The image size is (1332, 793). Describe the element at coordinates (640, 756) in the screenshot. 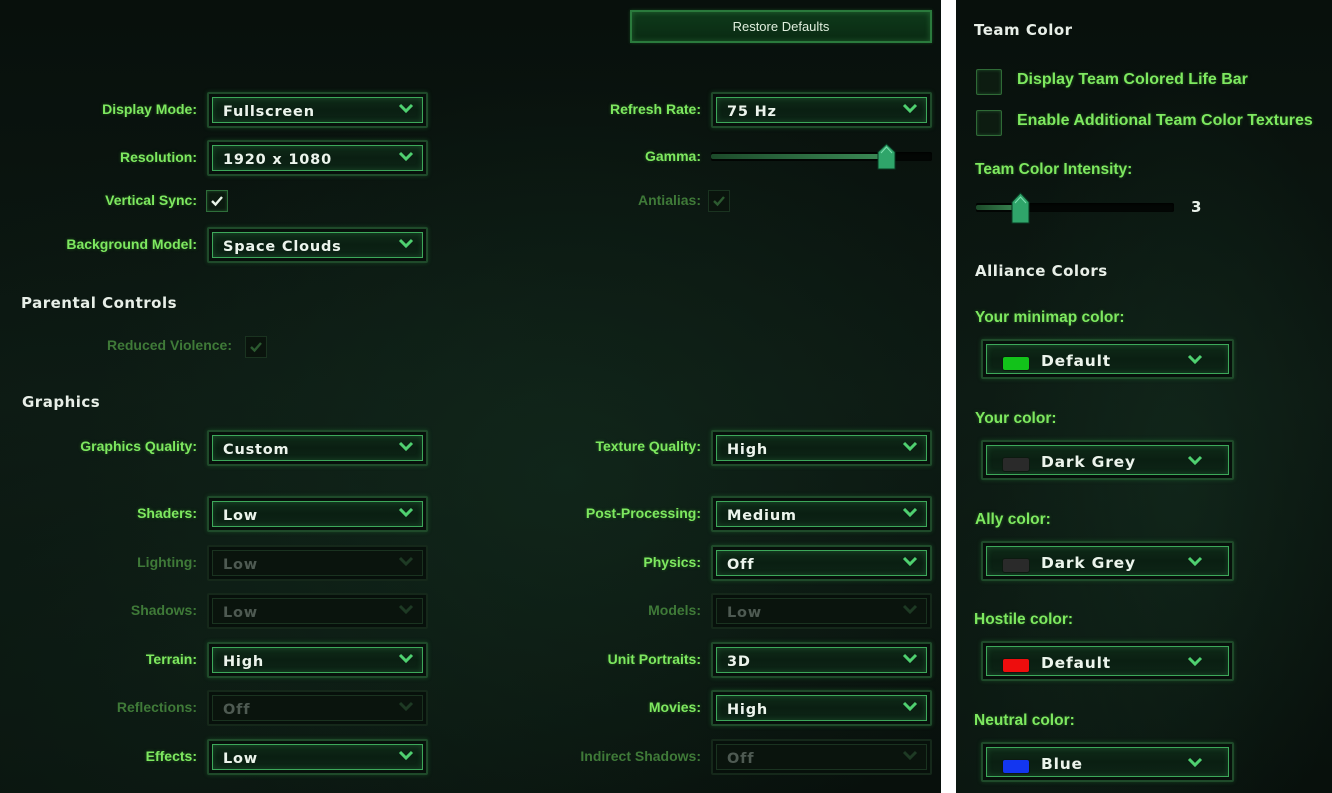

I see `indirect-shadows-label: Indirect Shadows:` at that location.